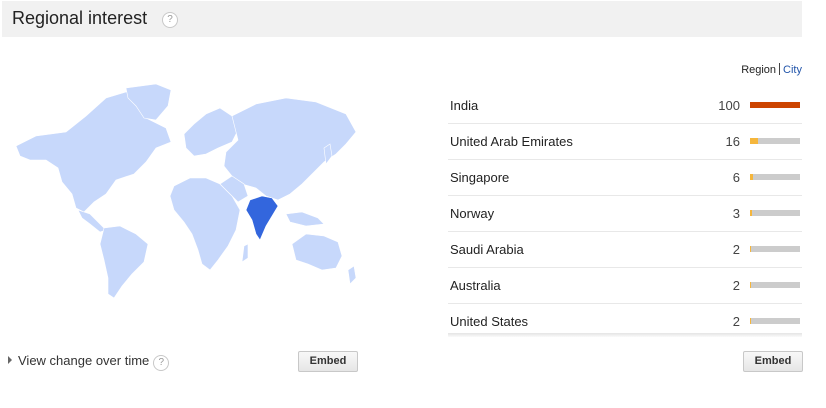  What do you see at coordinates (758, 70) in the screenshot?
I see `region-option: Region` at bounding box center [758, 70].